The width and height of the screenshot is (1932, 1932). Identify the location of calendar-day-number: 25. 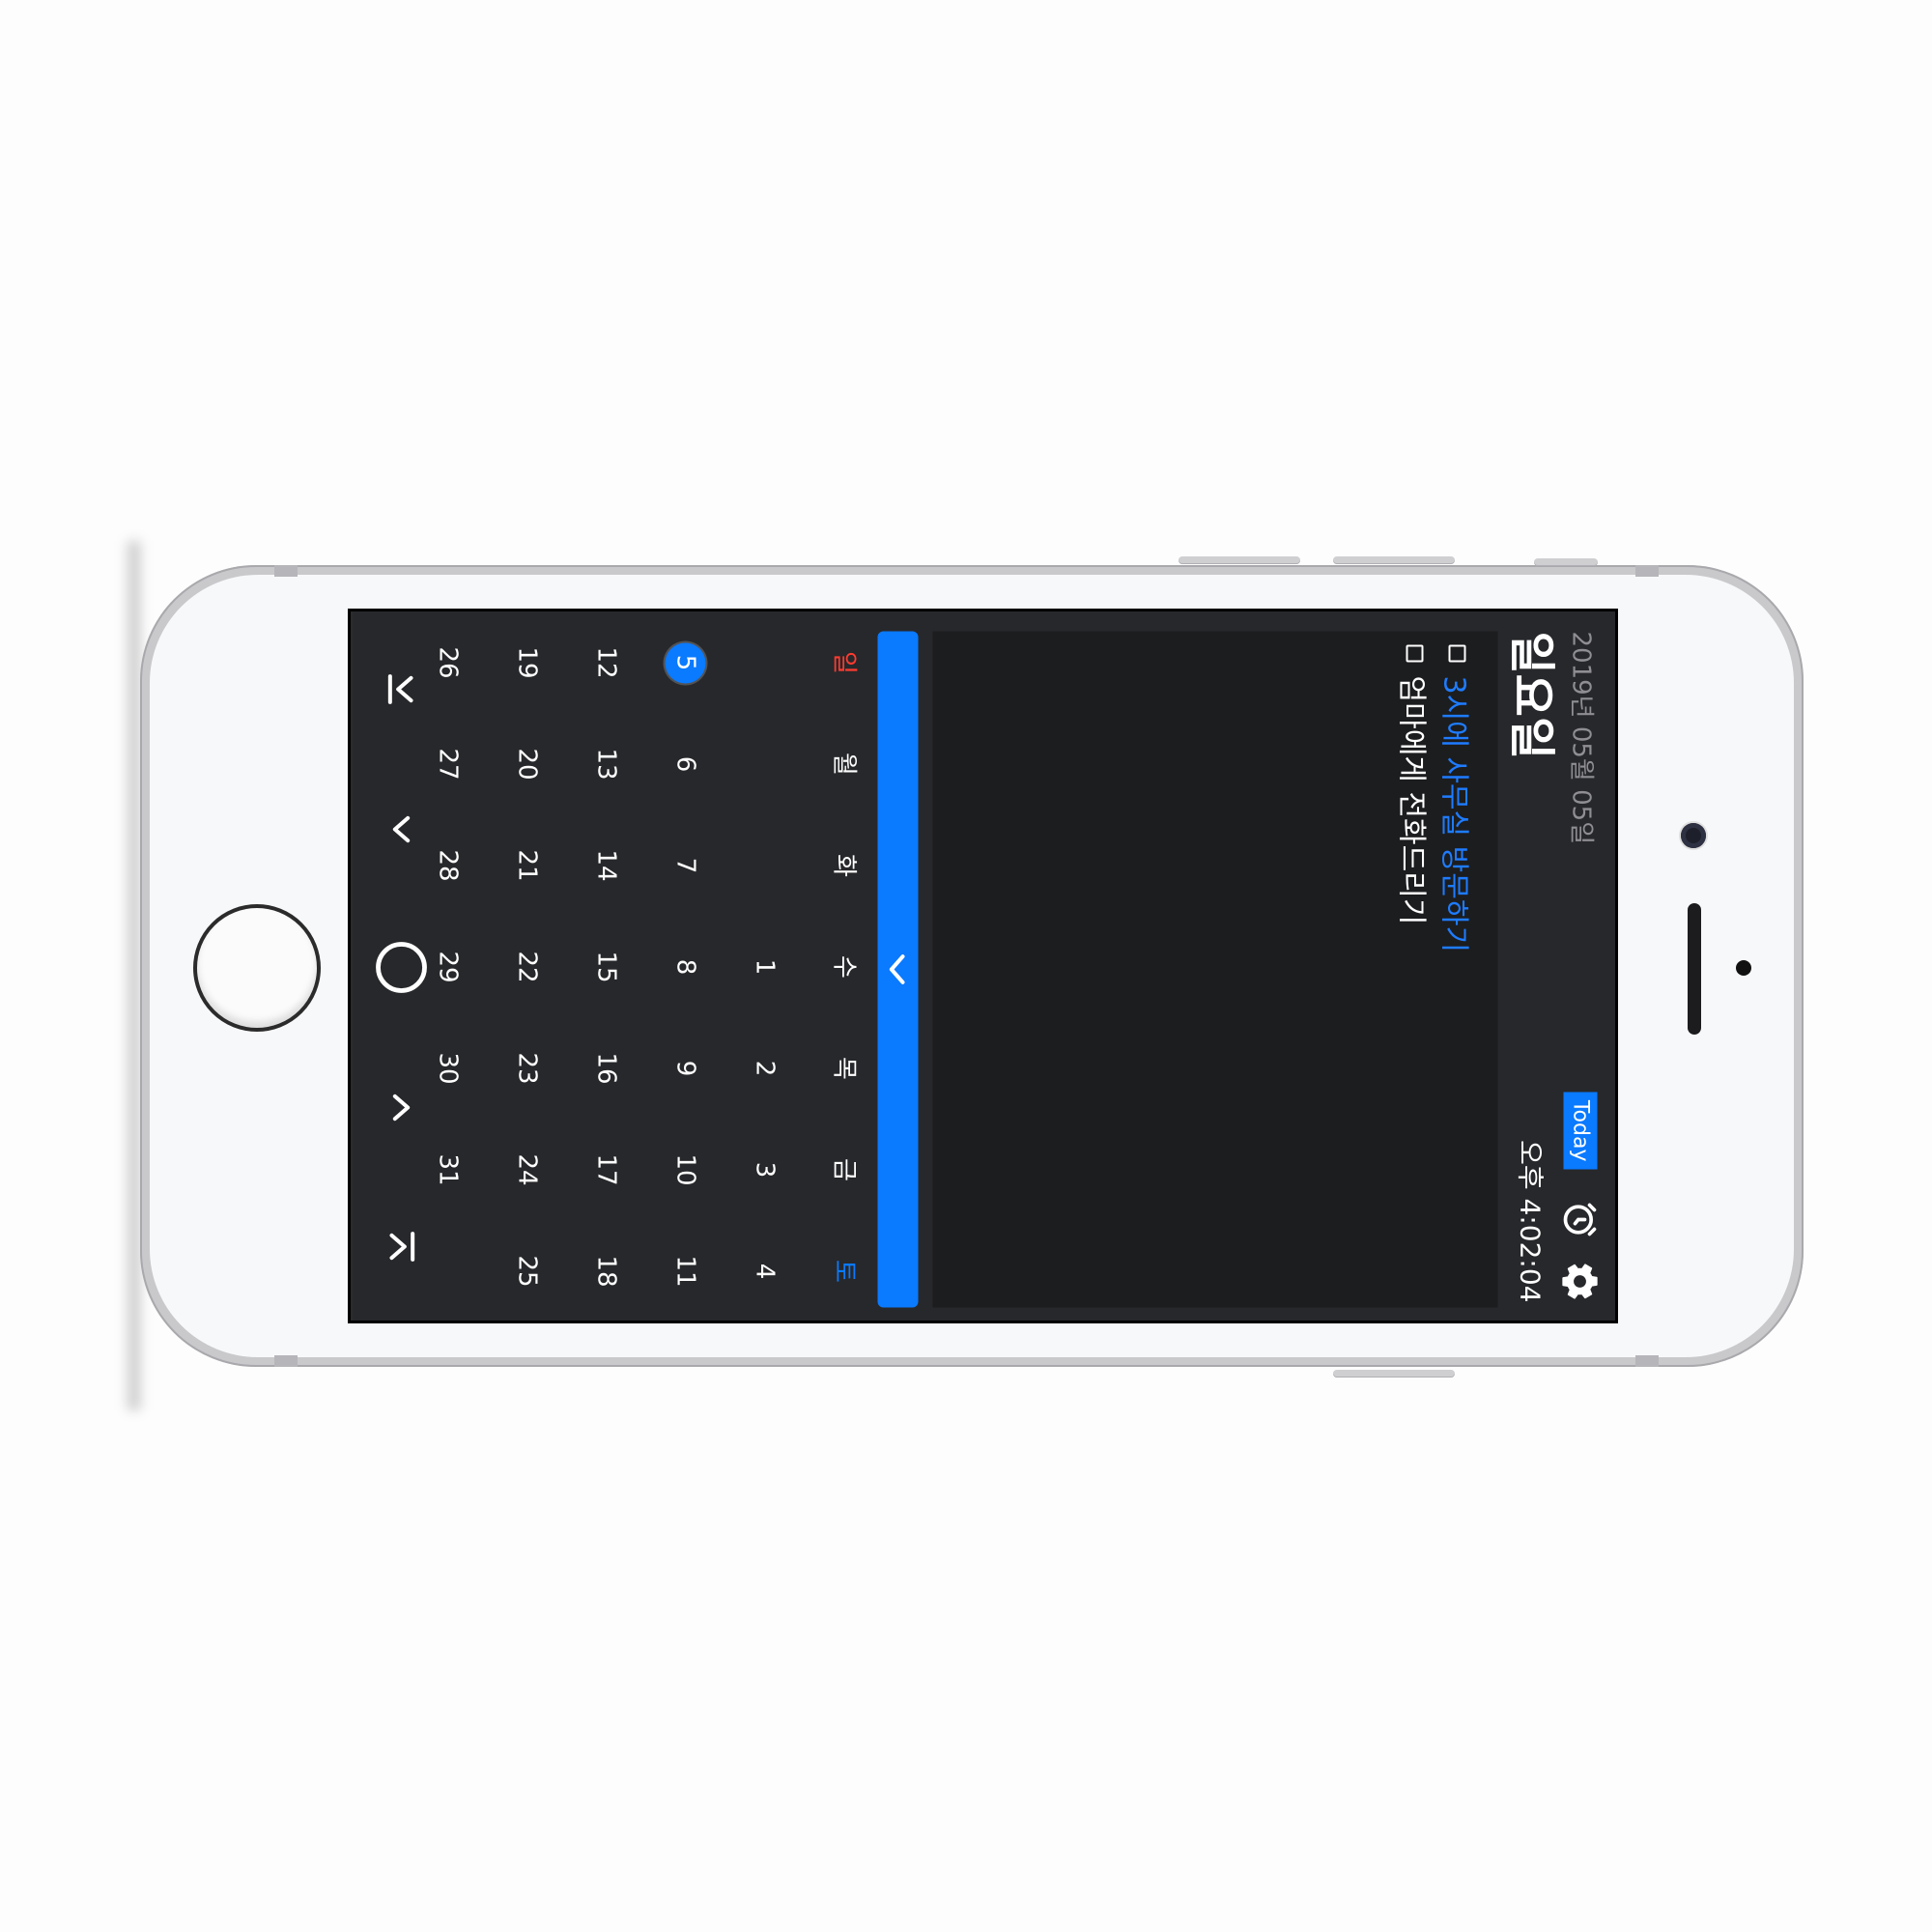
(527, 1271).